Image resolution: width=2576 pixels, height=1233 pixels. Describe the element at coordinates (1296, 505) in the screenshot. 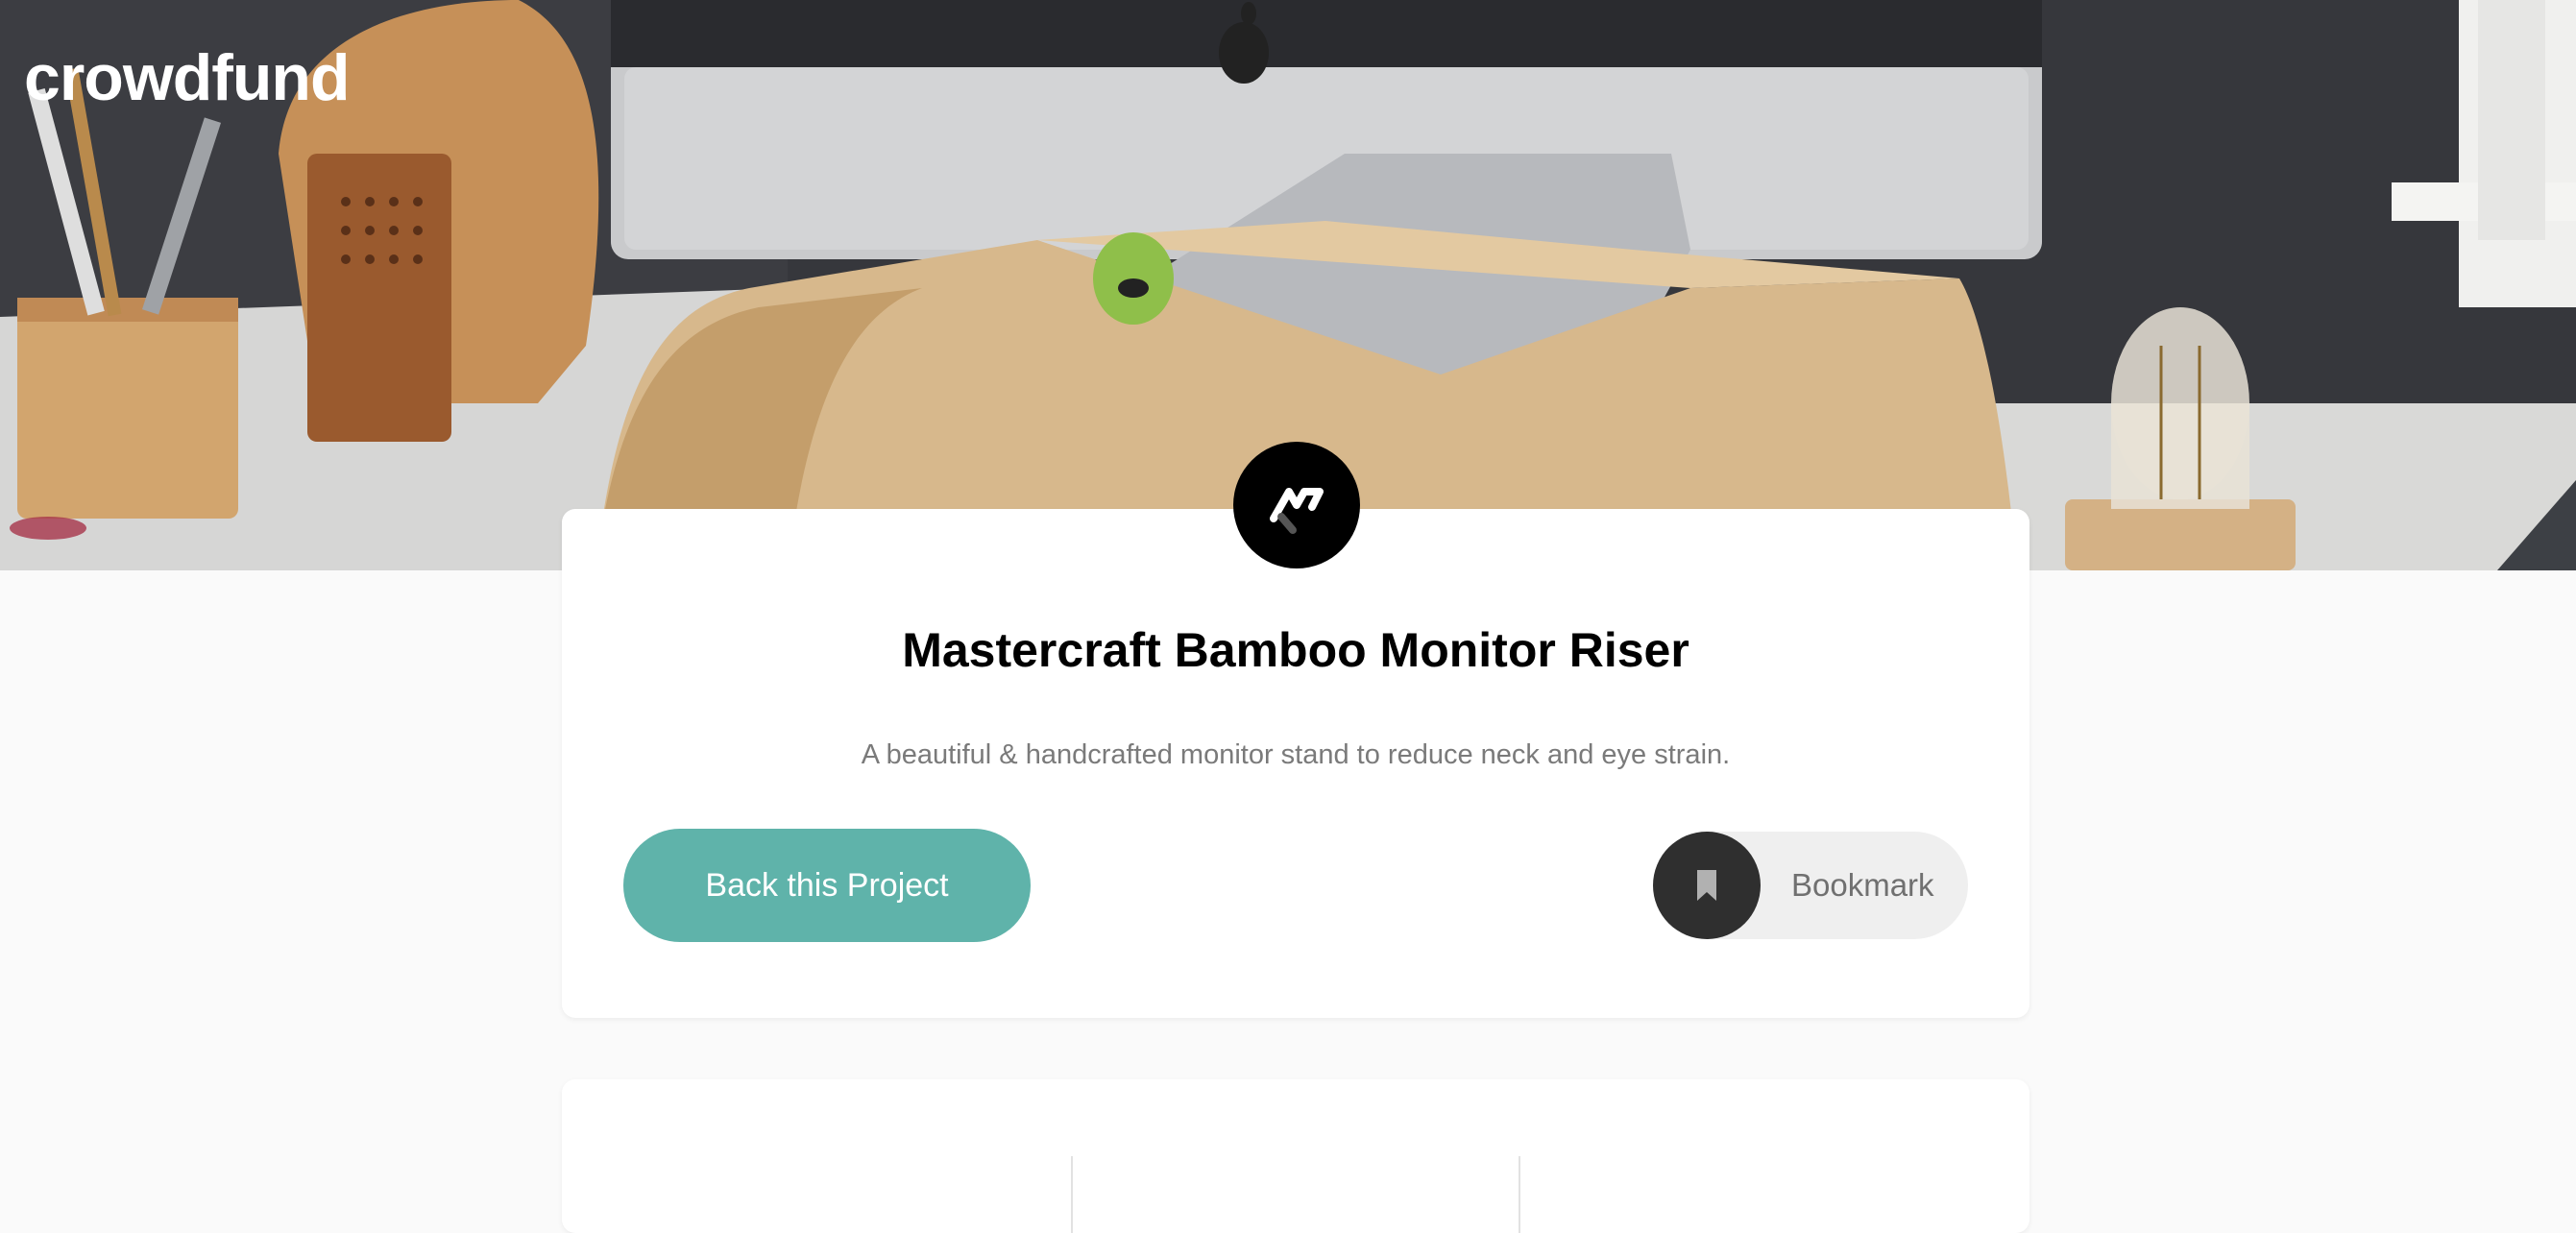

I see `mastercraft-logo-icon` at that location.